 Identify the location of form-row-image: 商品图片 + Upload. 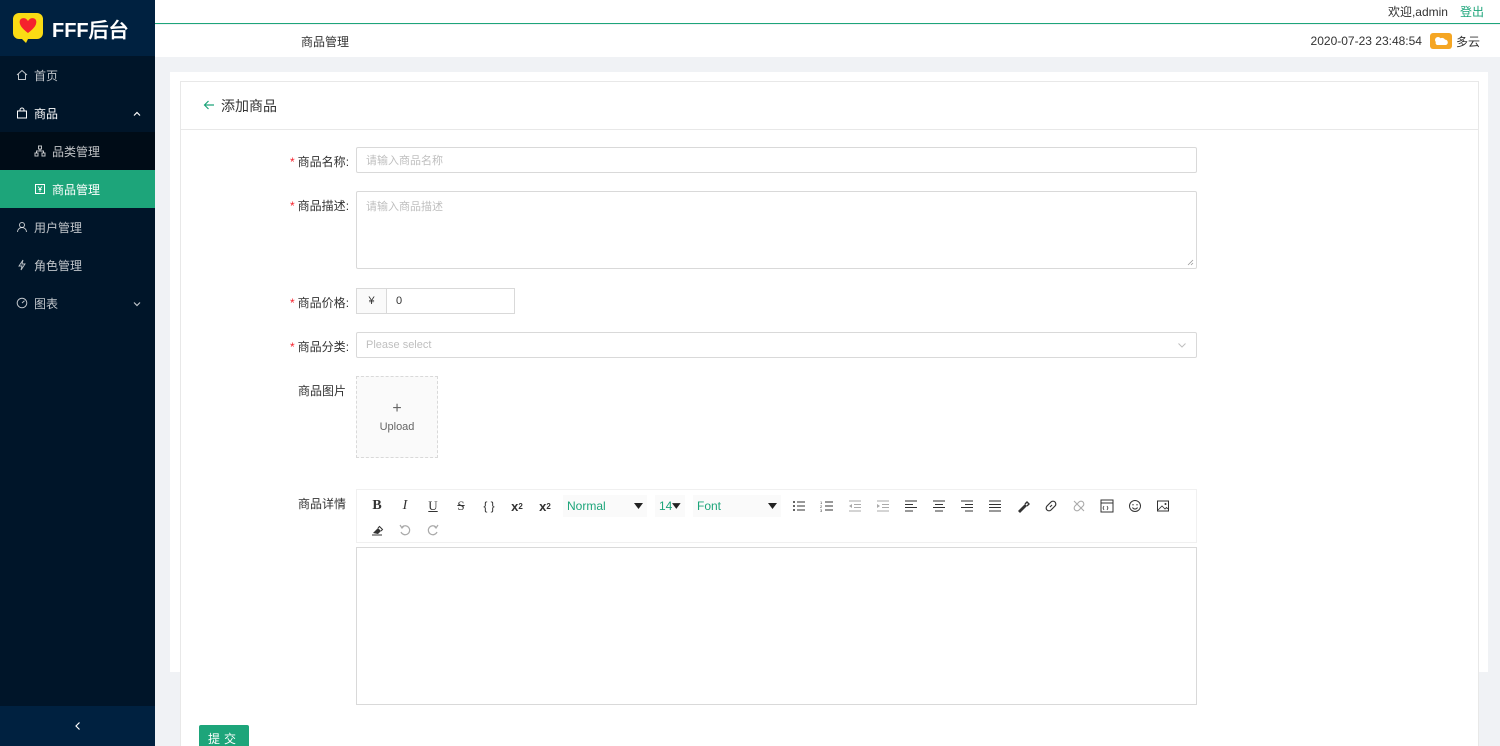
(364, 417).